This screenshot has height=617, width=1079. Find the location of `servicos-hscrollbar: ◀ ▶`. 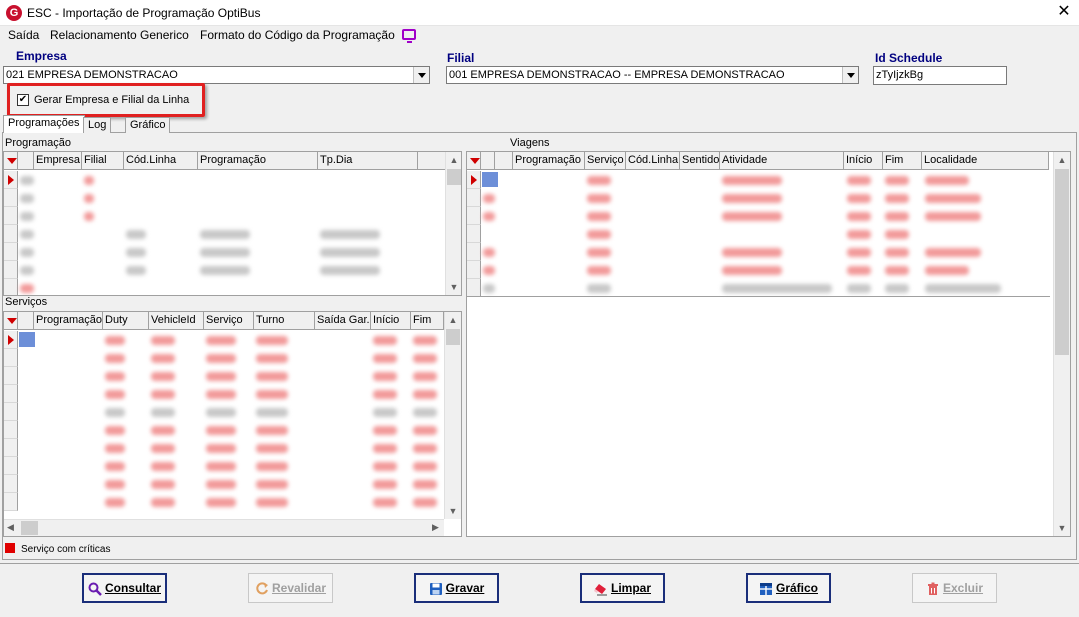

servicos-hscrollbar: ◀ ▶ is located at coordinates (224, 527).